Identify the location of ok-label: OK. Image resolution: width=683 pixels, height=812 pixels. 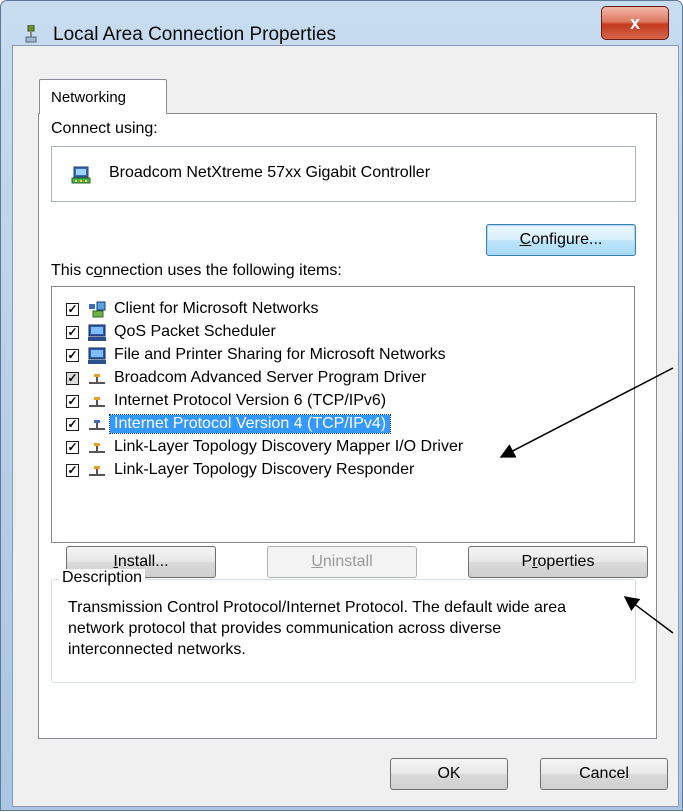
(449, 773).